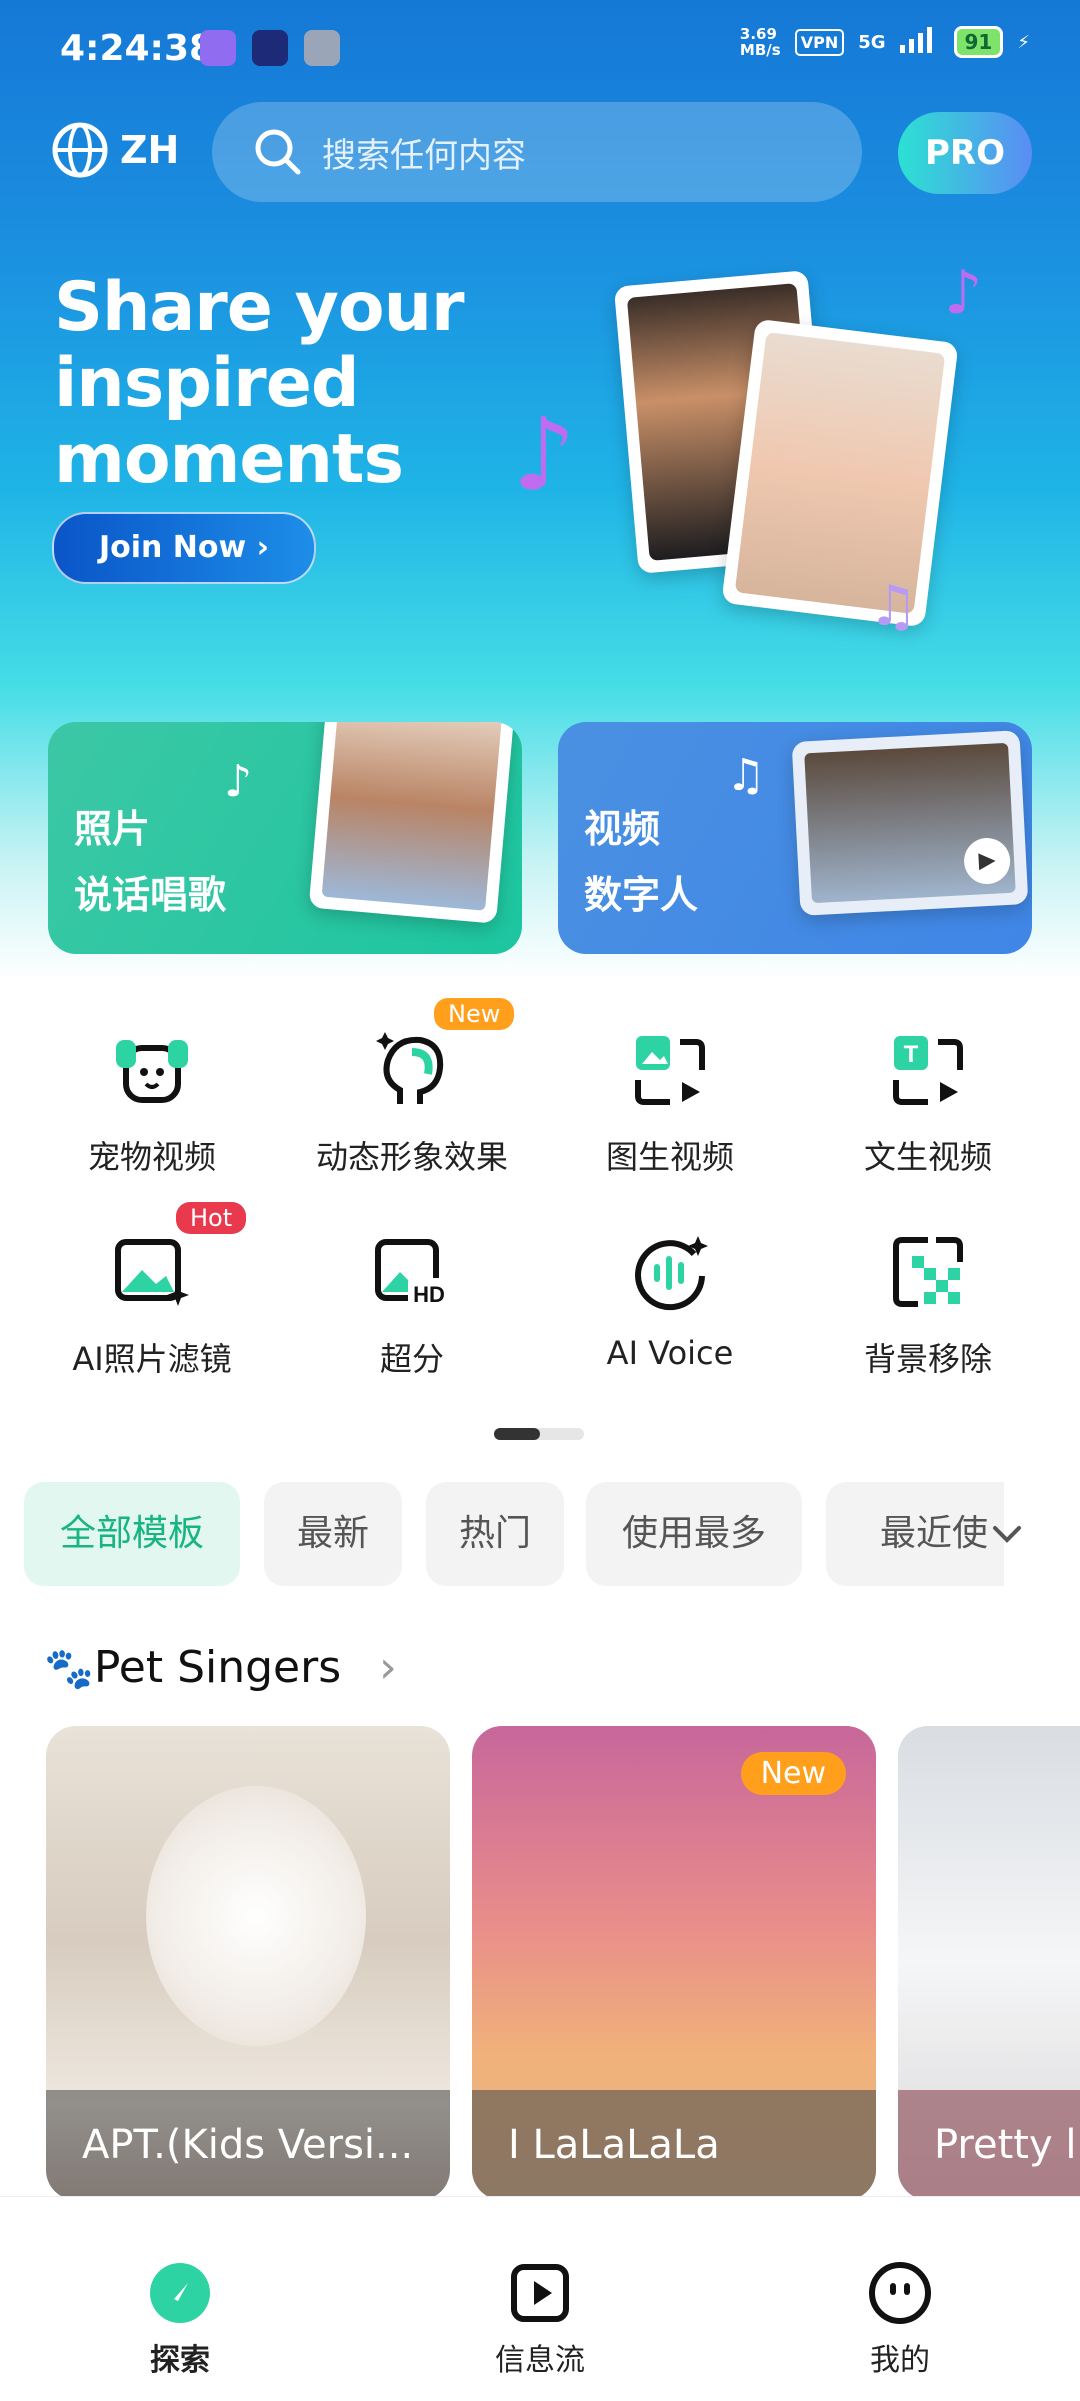 The height and width of the screenshot is (2401, 1080). What do you see at coordinates (978, 42) in the screenshot?
I see `battery-indicator: 91` at bounding box center [978, 42].